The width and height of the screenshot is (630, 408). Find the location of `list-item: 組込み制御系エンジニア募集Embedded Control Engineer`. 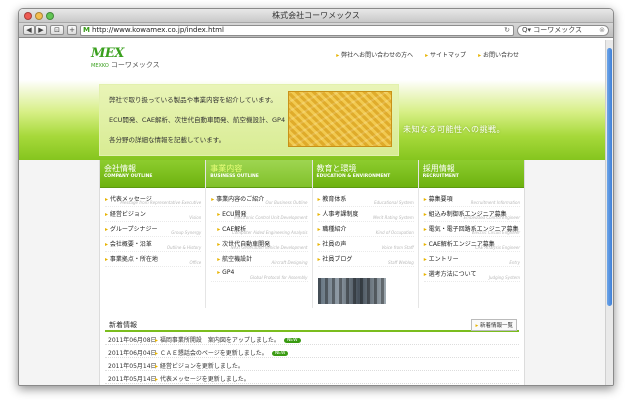

list-item: 組込み制御系エンジニア募集Embedded Control Engineer is located at coordinates (471, 214).